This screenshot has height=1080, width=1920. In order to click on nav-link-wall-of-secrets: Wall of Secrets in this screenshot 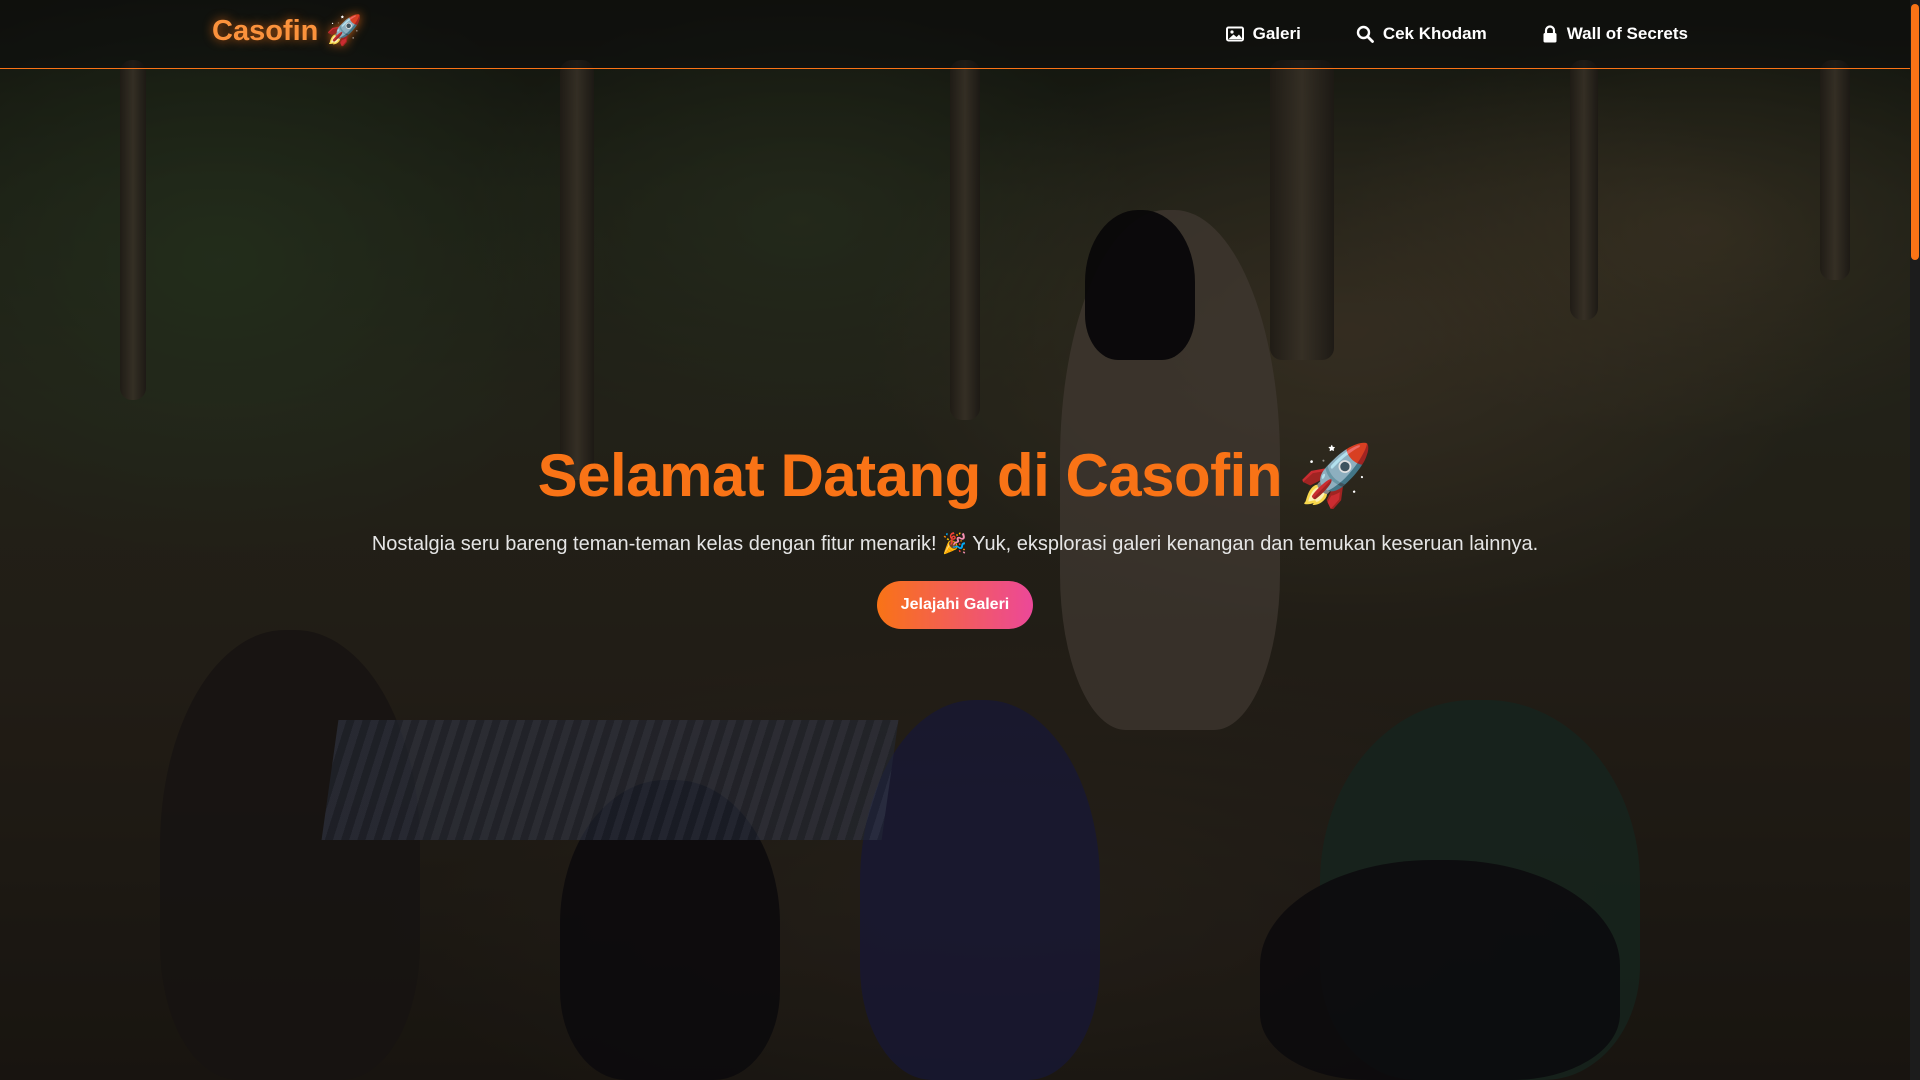, I will do `click(1615, 34)`.